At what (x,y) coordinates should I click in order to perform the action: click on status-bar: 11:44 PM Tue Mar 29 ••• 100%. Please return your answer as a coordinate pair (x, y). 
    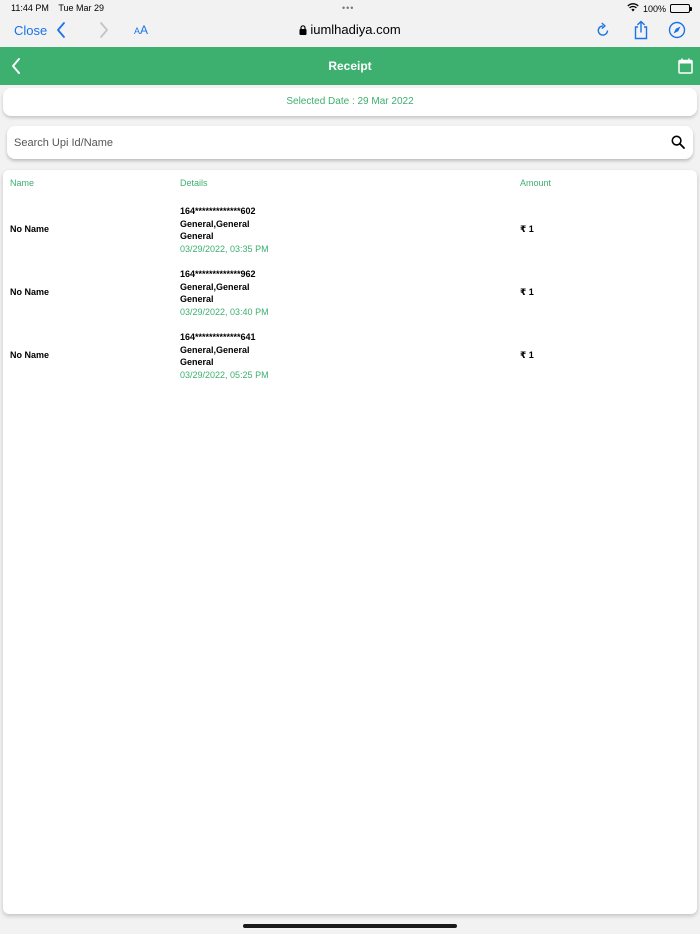
    Looking at the image, I should click on (350, 8).